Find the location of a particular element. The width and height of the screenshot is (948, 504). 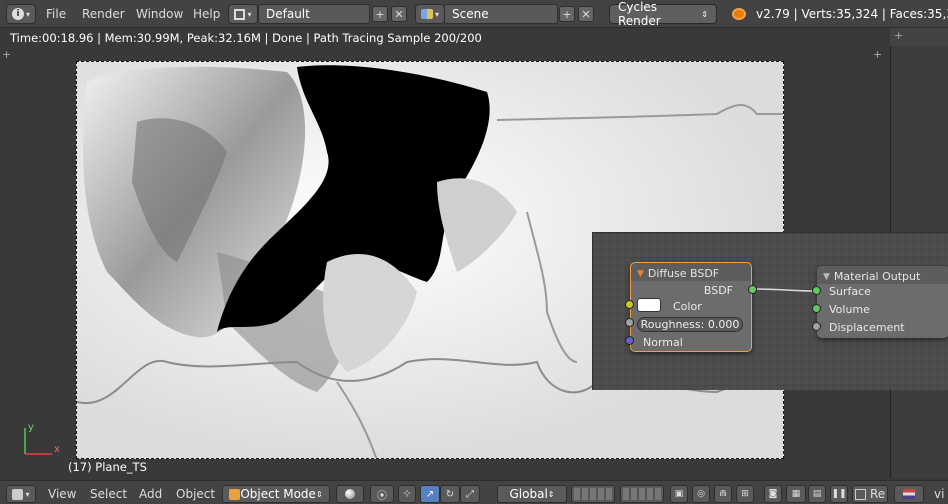

cube-icon is located at coordinates (235, 494).